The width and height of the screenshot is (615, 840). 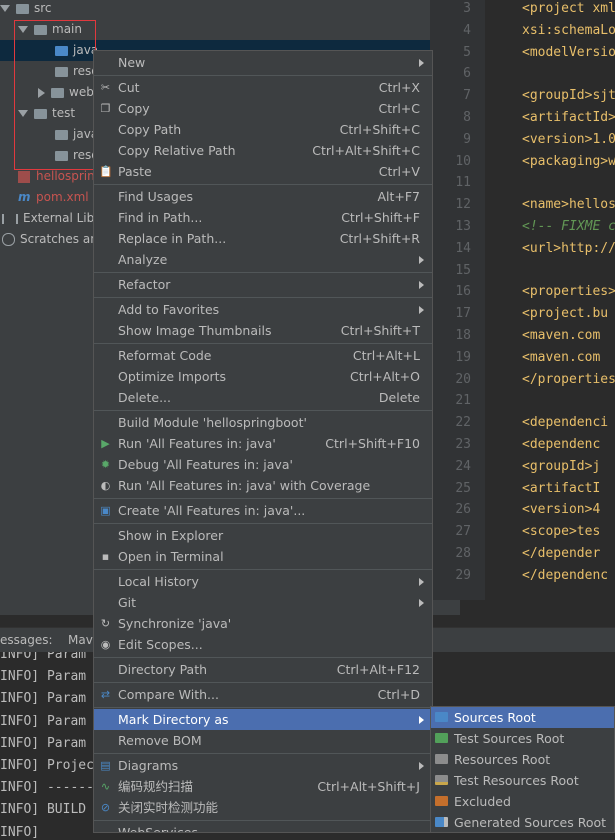 I want to click on line-number: 17, so click(x=463, y=314).